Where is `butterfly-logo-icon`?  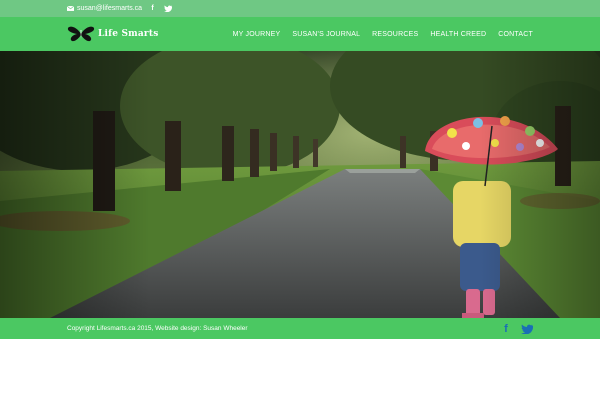
butterfly-logo-icon is located at coordinates (81, 34).